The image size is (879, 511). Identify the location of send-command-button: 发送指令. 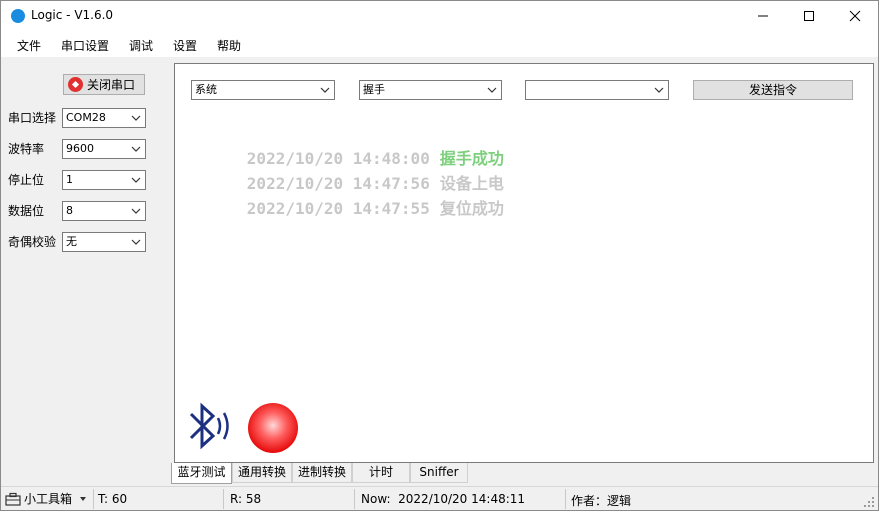
(773, 90).